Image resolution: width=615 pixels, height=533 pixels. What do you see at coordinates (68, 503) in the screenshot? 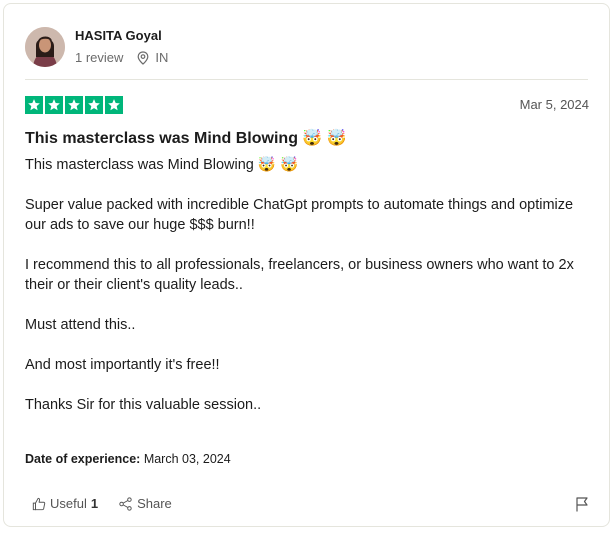
I see `useful-label: Useful` at bounding box center [68, 503].